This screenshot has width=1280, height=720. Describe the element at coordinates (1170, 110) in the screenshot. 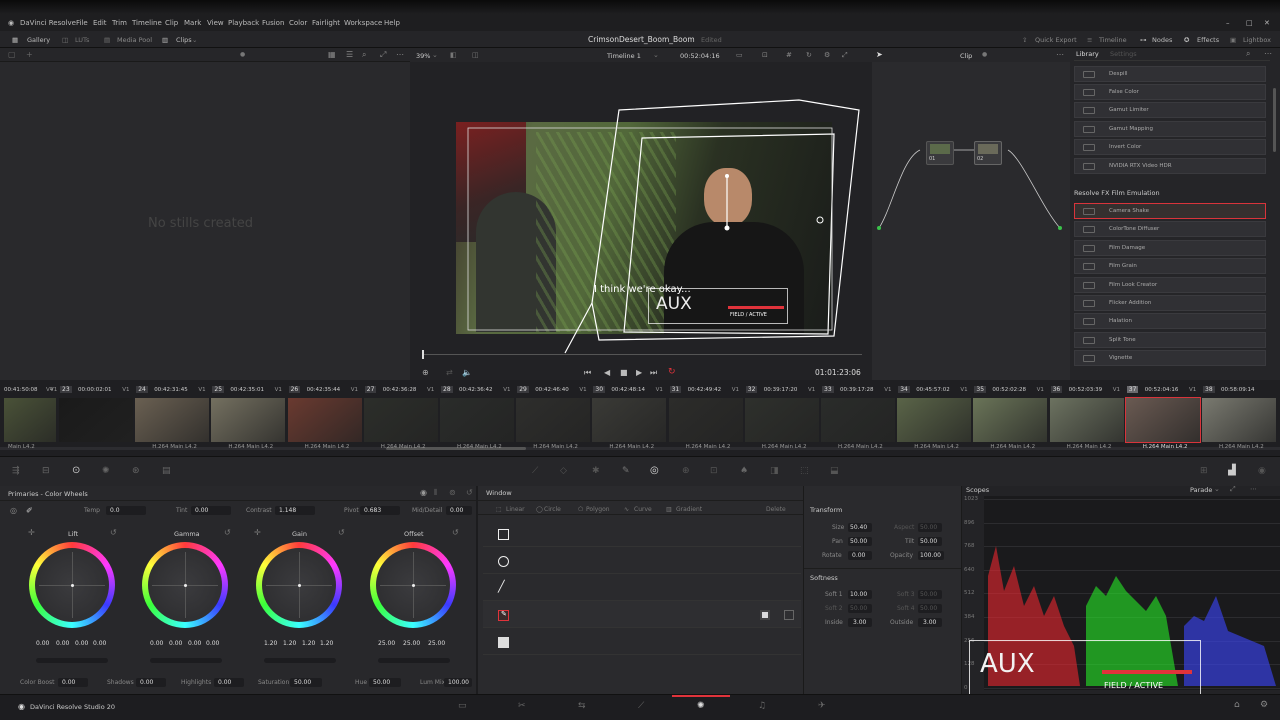

I see `library-item: Gamut Limiter` at that location.